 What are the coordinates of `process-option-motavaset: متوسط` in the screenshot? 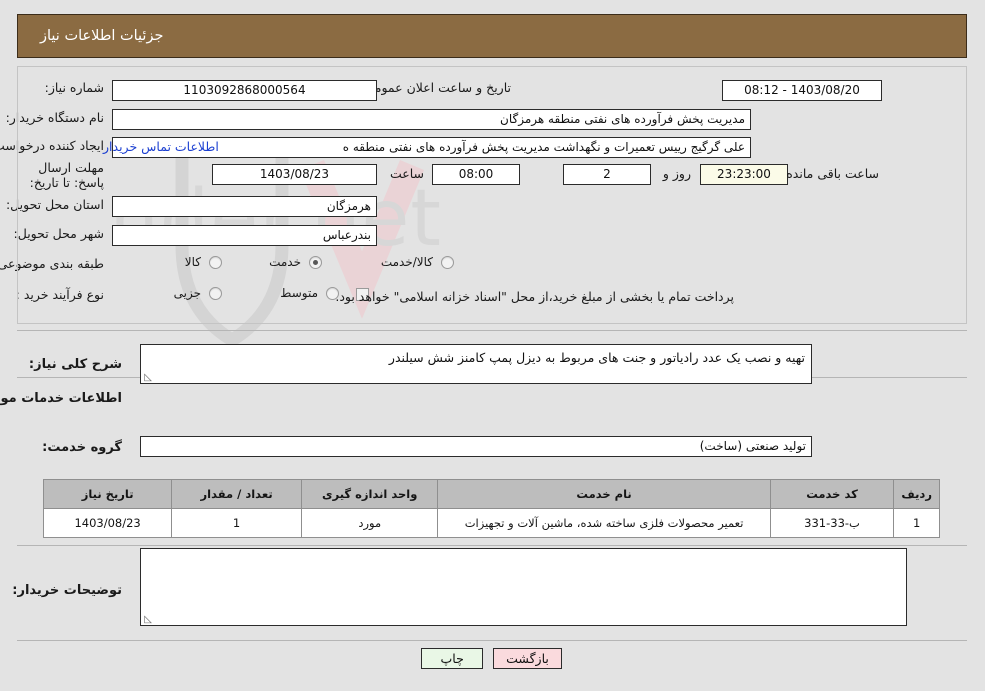 It's located at (310, 293).